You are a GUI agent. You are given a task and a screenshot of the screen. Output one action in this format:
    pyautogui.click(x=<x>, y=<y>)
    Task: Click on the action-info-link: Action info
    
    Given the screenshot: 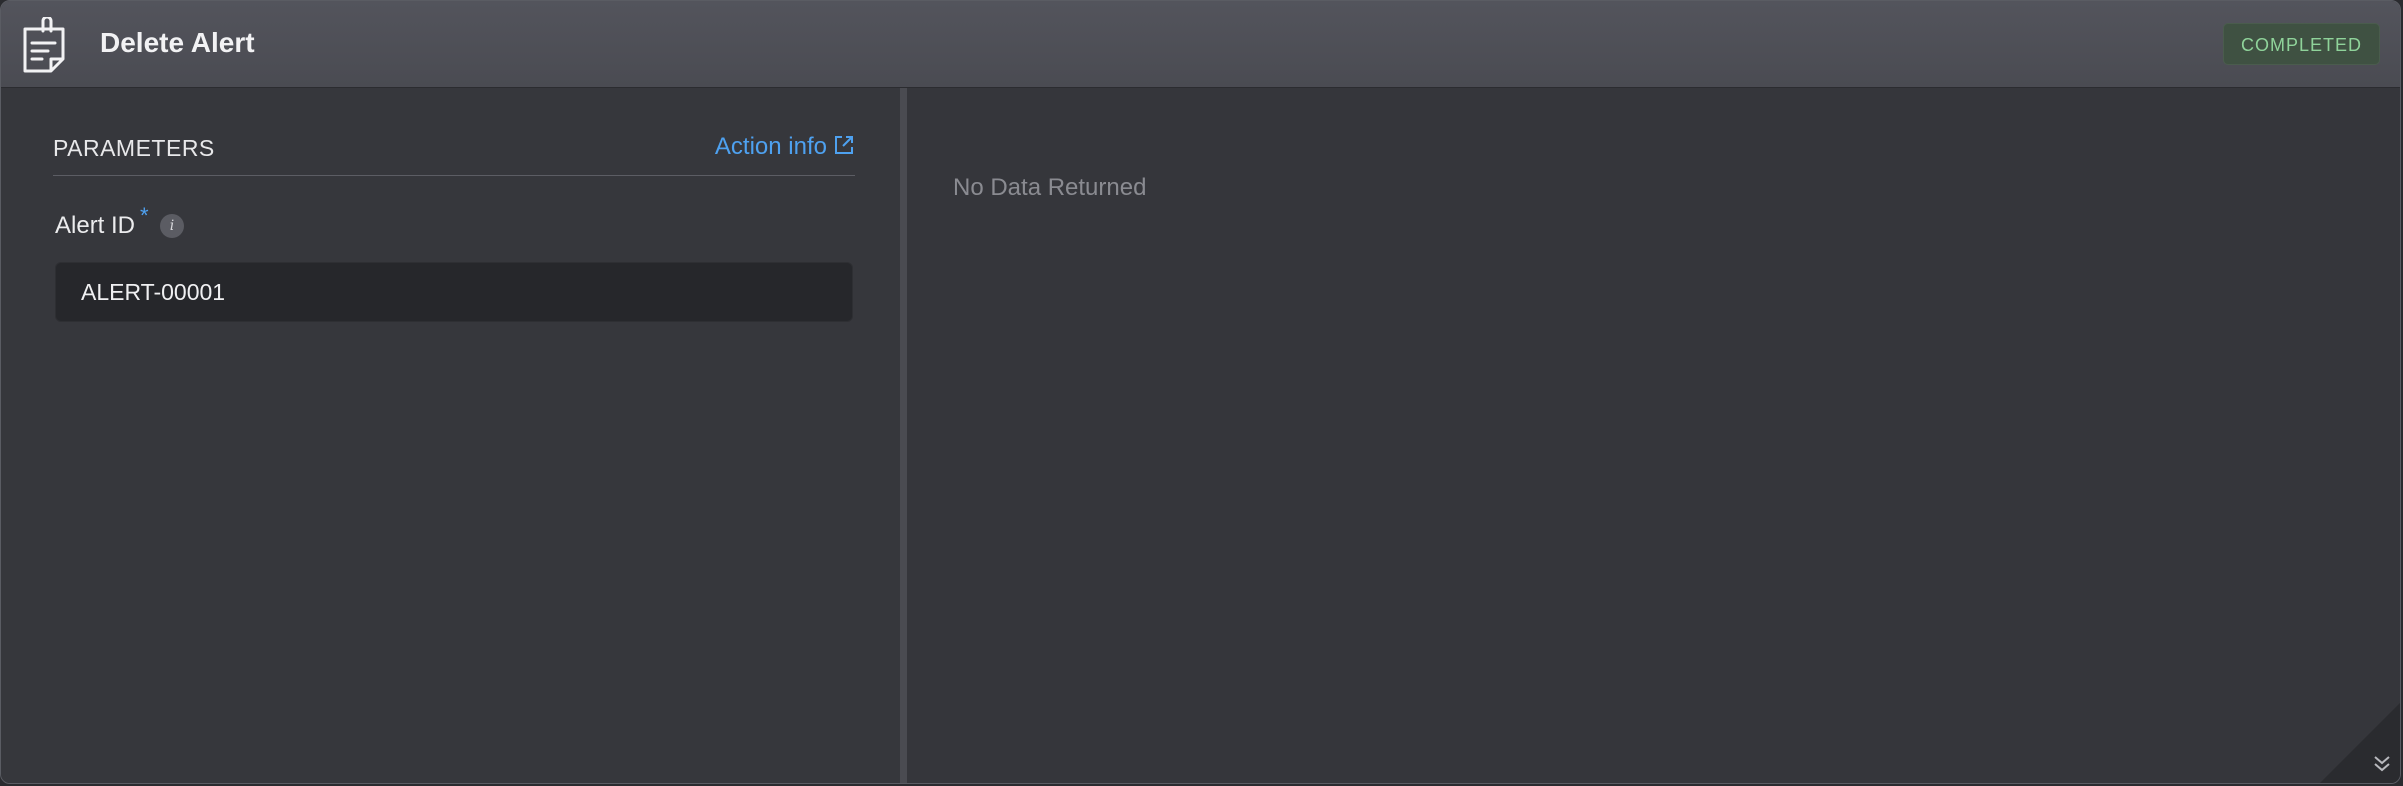 What is the action you would take?
    pyautogui.click(x=785, y=147)
    